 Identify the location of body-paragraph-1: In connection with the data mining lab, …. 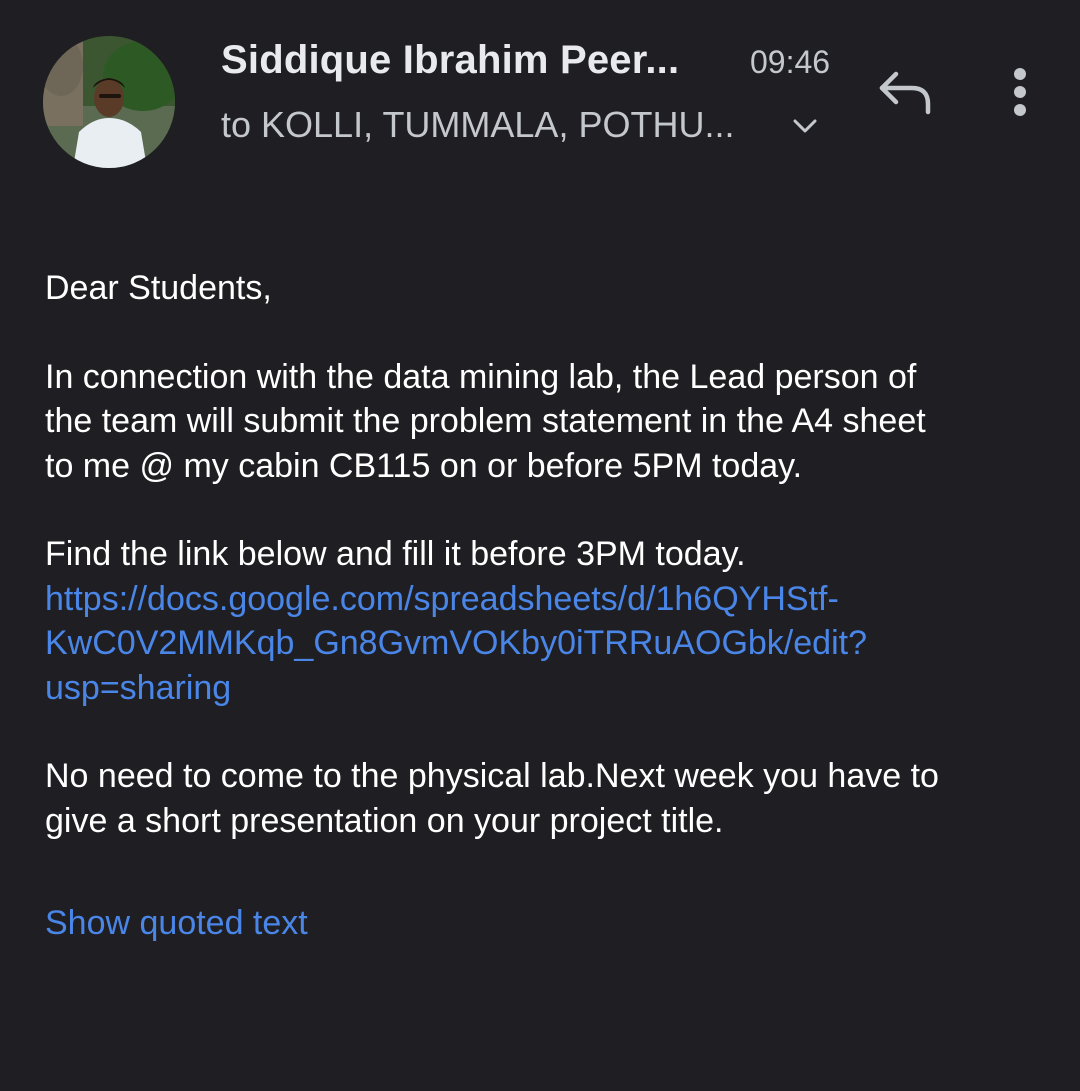
(545, 422).